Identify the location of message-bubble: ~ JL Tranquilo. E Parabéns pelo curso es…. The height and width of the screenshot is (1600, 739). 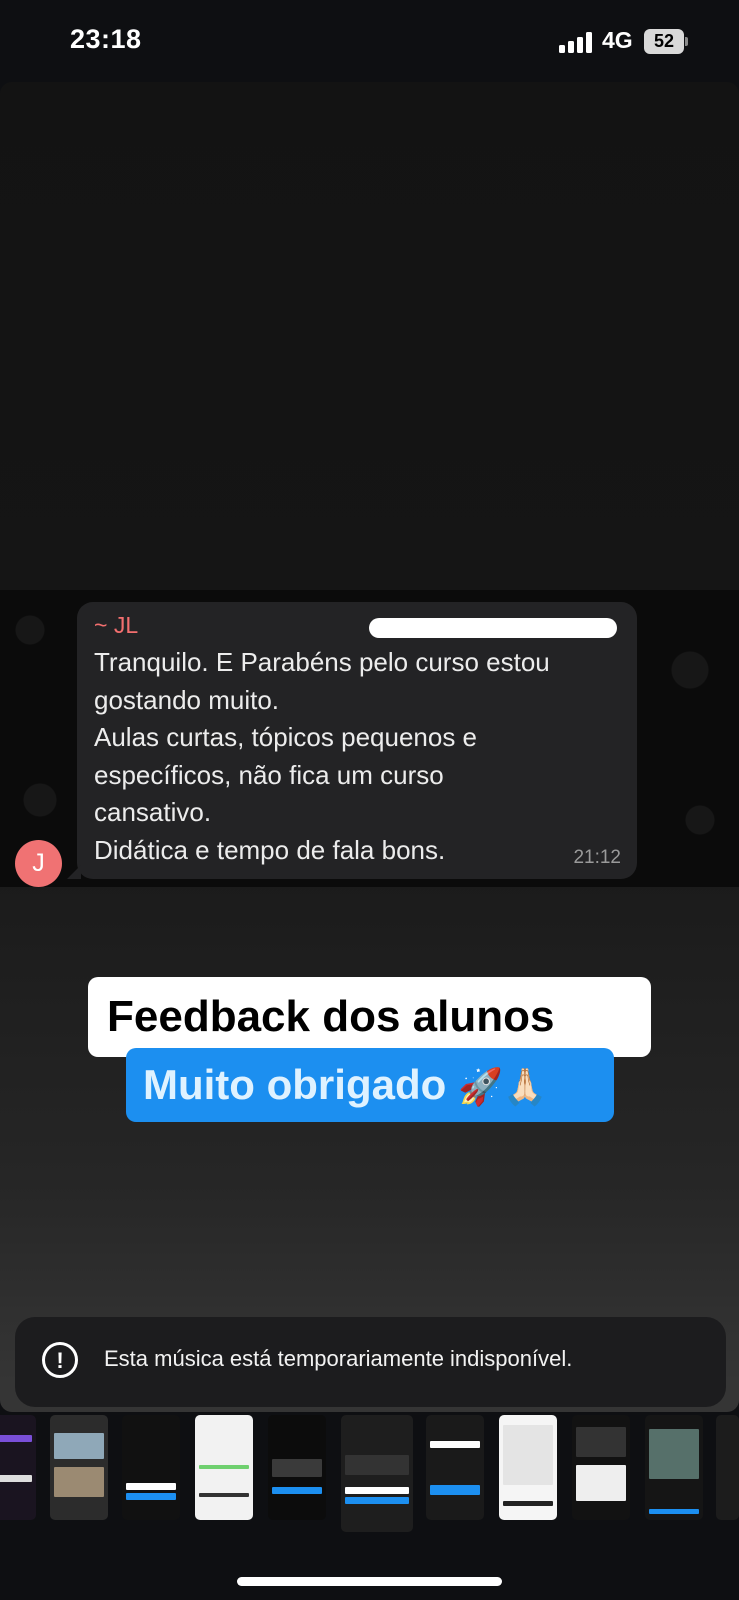
(352, 740).